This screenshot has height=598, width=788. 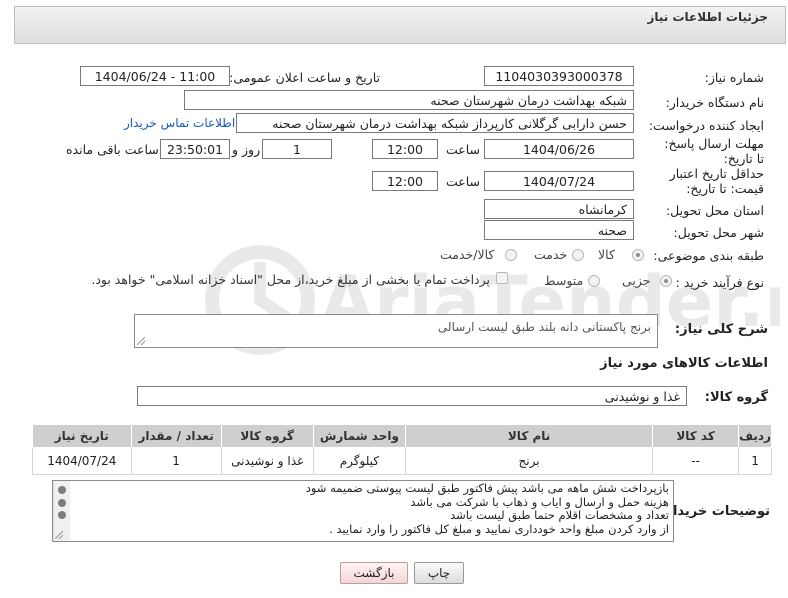 I want to click on process-label: نوع فرآیند خرید :, so click(x=719, y=282).